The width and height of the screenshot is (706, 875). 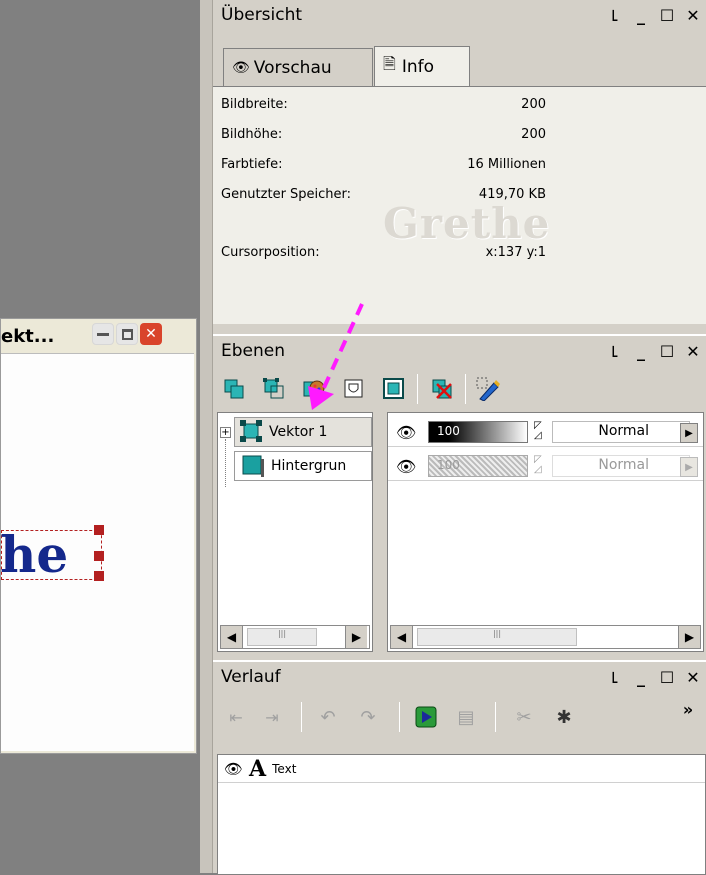 What do you see at coordinates (383, 252) in the screenshot?
I see `info-row: Cursorposition: x:137 y:1` at bounding box center [383, 252].